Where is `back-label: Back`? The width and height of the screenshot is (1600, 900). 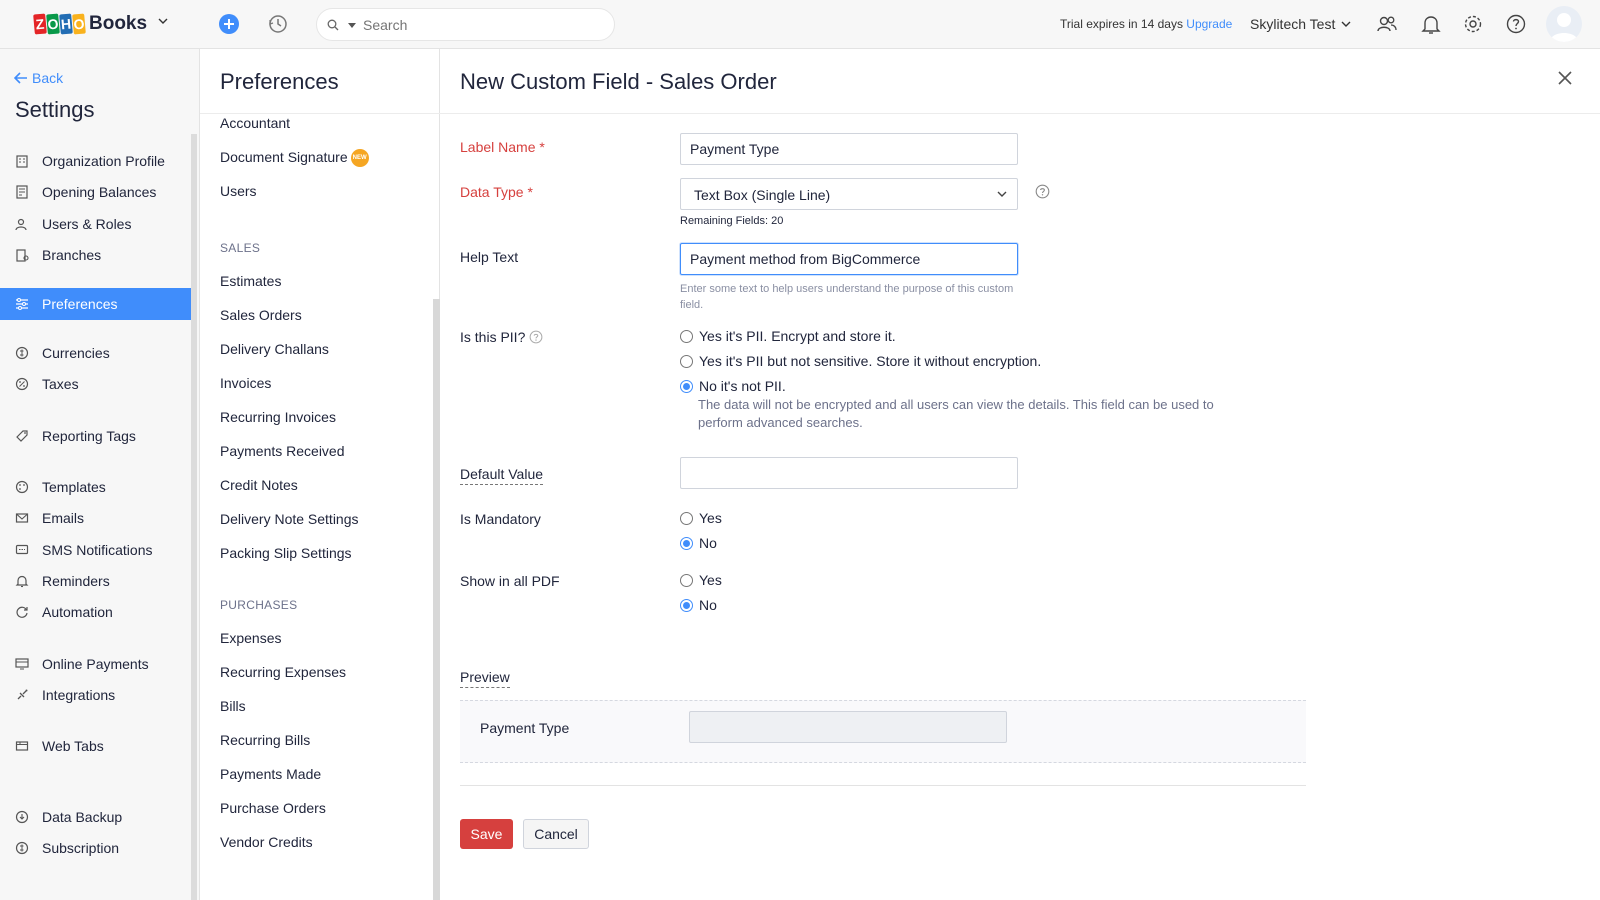 back-label: Back is located at coordinates (48, 78).